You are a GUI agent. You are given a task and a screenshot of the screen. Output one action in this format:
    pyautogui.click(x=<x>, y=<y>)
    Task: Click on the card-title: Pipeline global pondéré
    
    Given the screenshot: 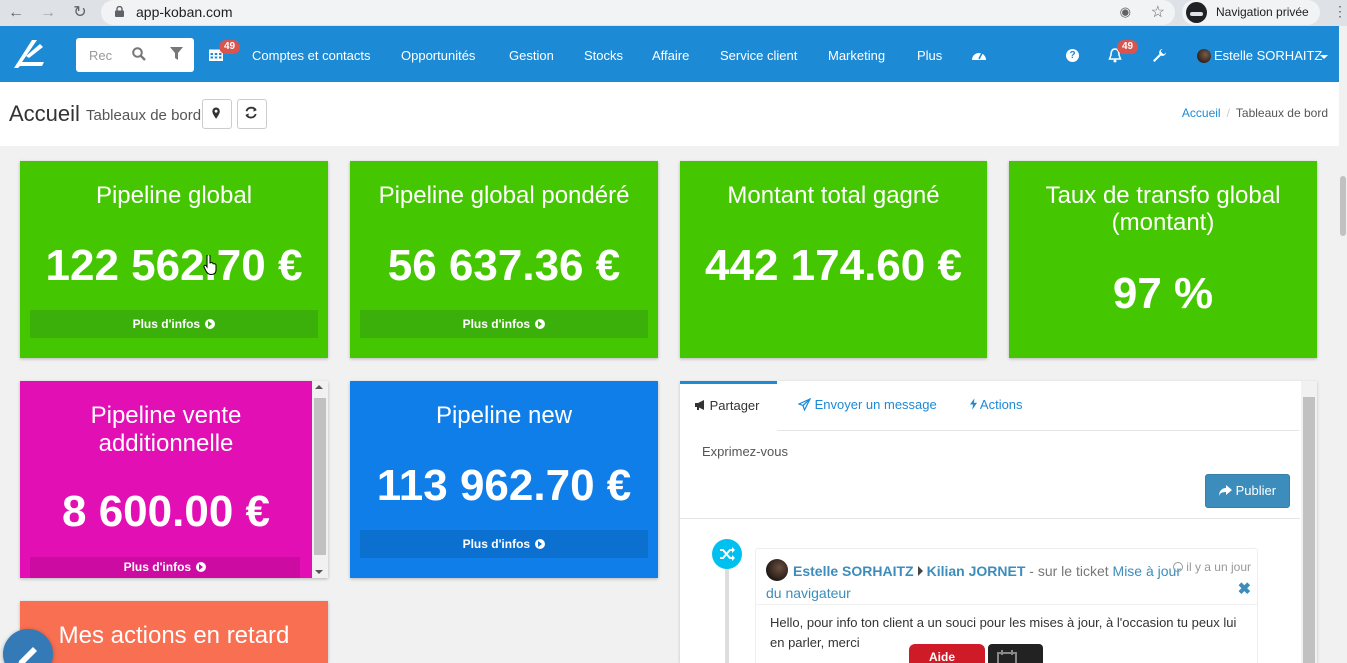 What is the action you would take?
    pyautogui.click(x=504, y=195)
    